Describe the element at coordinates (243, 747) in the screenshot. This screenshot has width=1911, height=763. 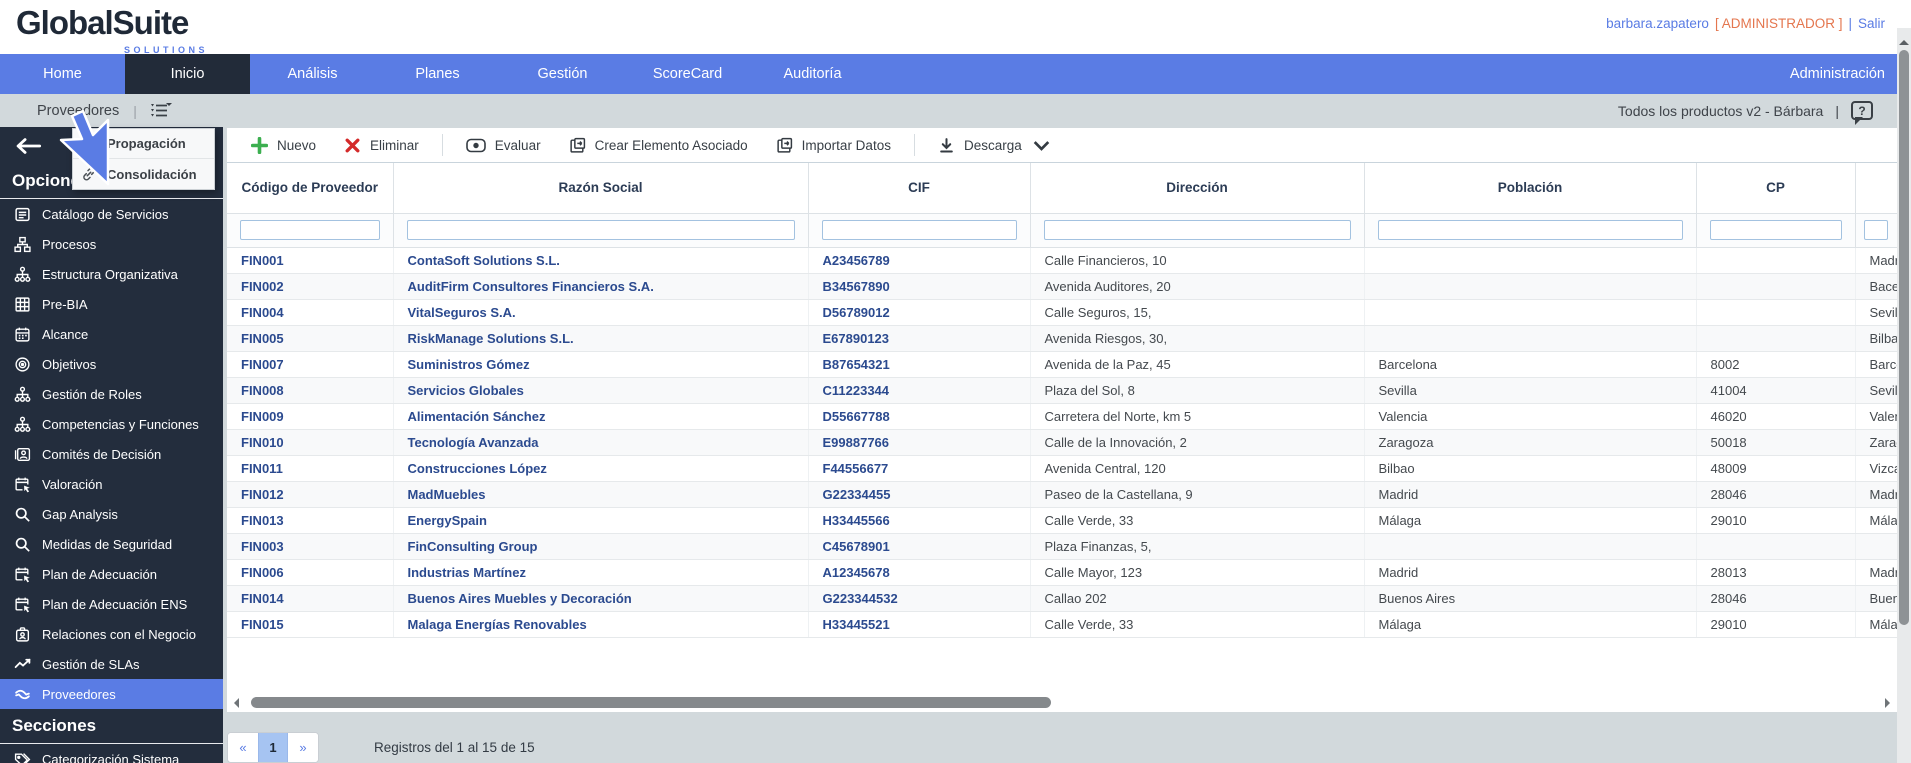
I see `page-prev-button: «` at that location.